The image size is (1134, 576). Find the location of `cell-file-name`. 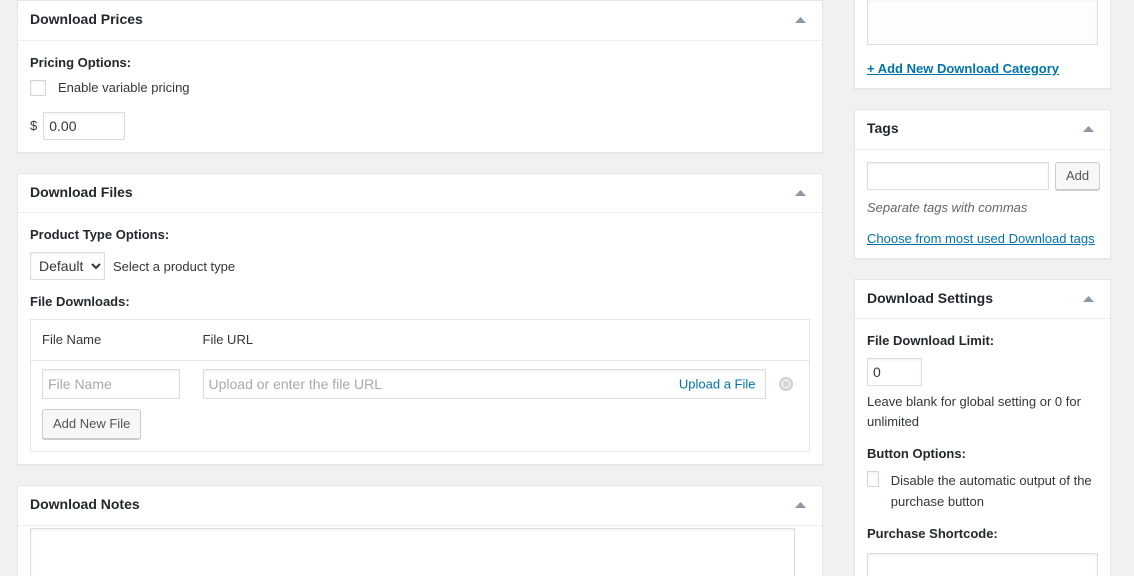

cell-file-name is located at coordinates (113, 384).